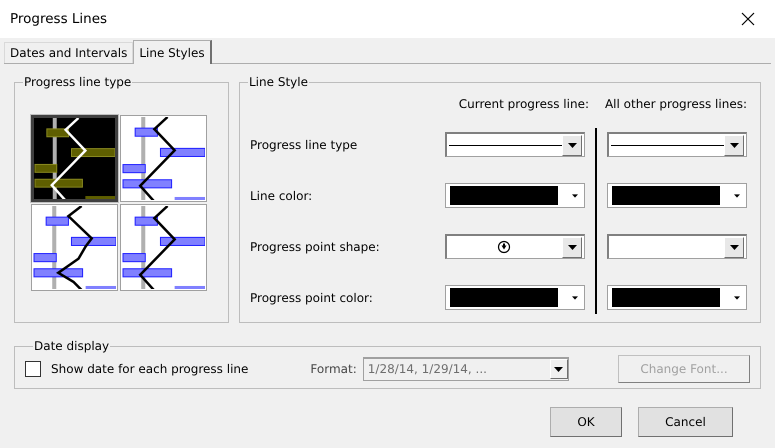  I want to click on window-title: Progress Lines, so click(59, 19).